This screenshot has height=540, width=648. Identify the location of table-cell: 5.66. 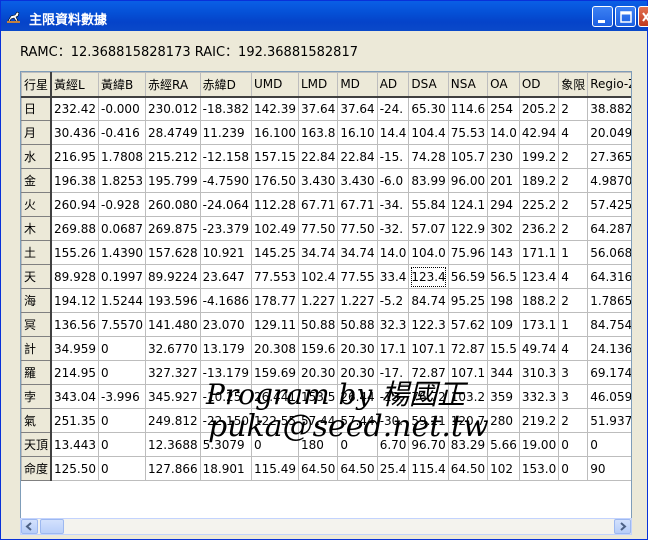
(503, 444).